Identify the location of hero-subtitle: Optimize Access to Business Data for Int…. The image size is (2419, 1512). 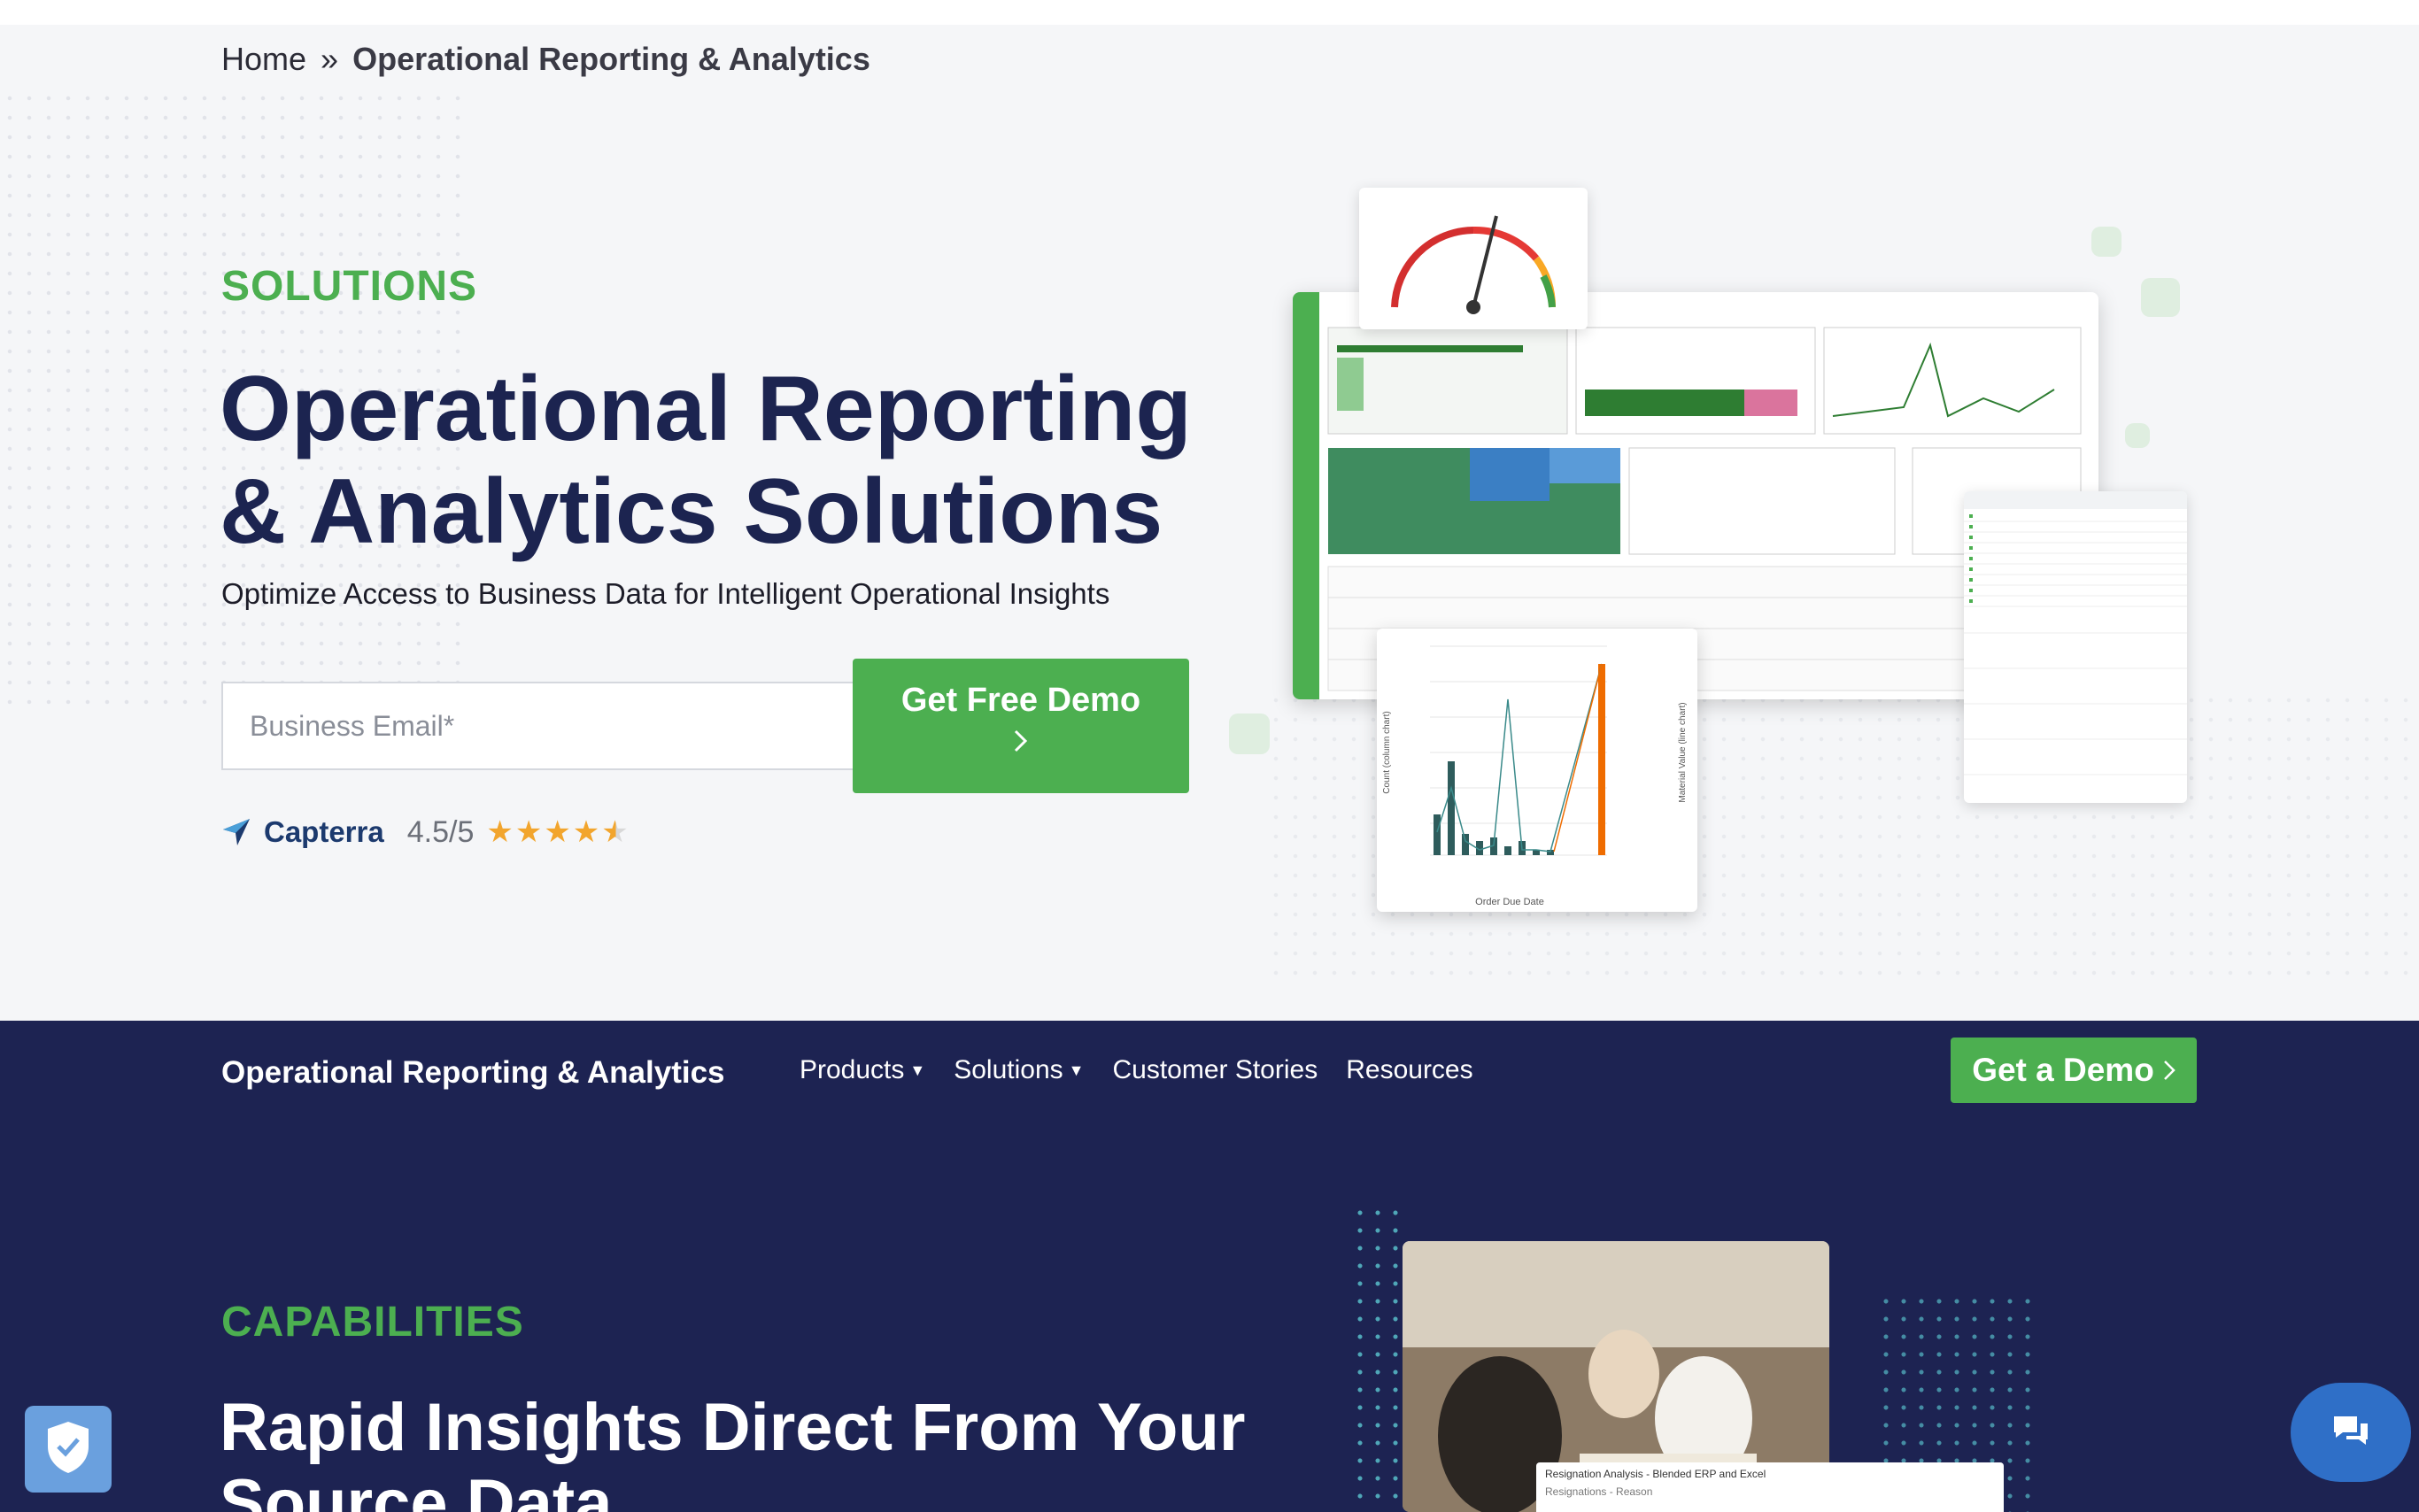
(665, 593).